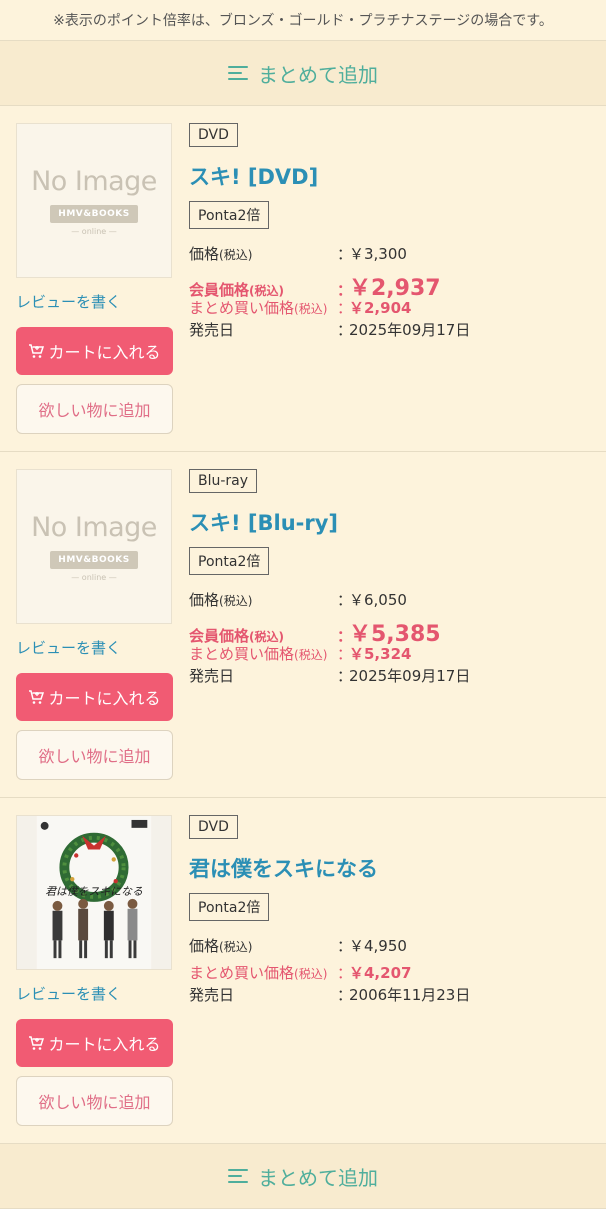  What do you see at coordinates (392, 522) in the screenshot?
I see `product-title: スキ! [Blu-ry]` at bounding box center [392, 522].